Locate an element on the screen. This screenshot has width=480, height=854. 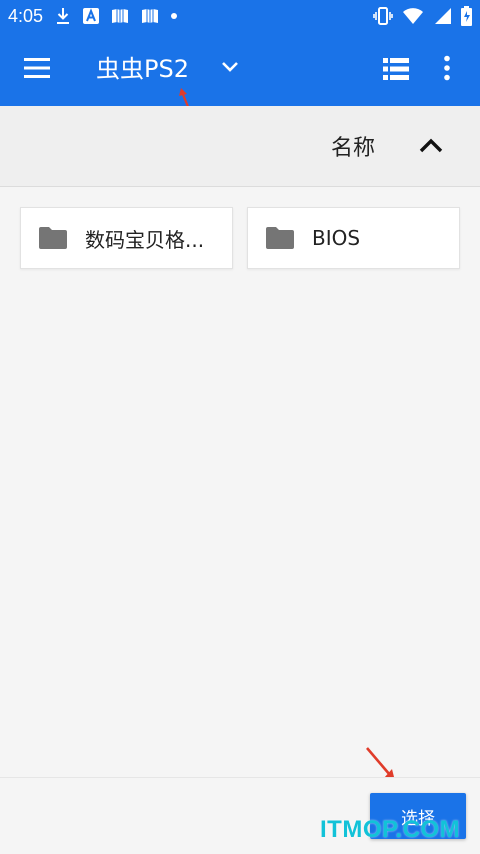
list-view-icon is located at coordinates (396, 71).